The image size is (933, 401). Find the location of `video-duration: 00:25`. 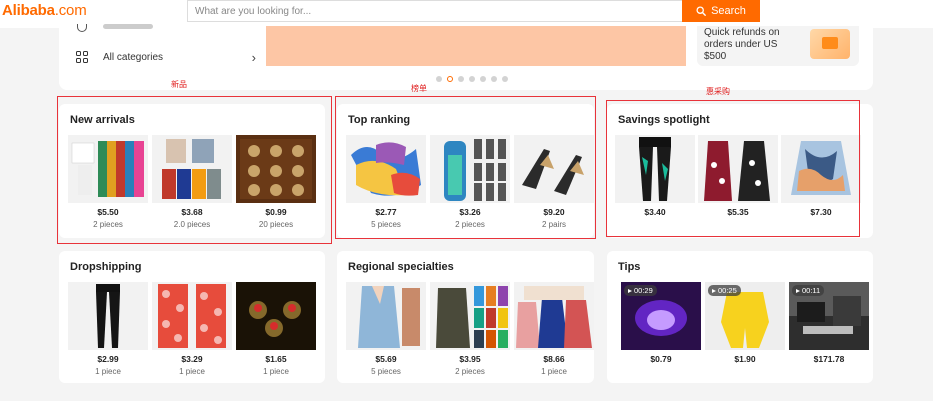

video-duration: 00:25 is located at coordinates (724, 290).